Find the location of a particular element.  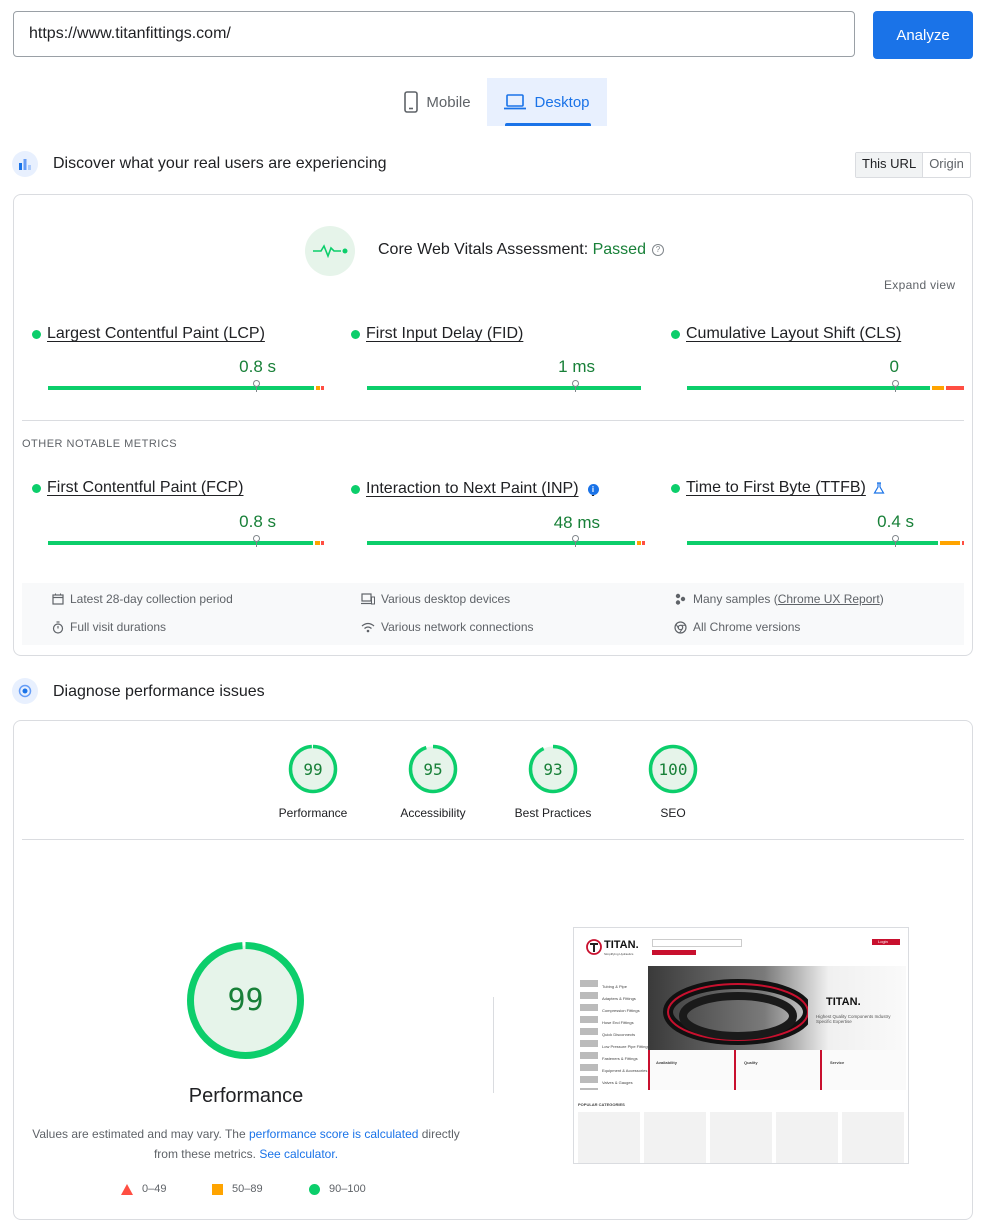

gauges-divider is located at coordinates (493, 839).